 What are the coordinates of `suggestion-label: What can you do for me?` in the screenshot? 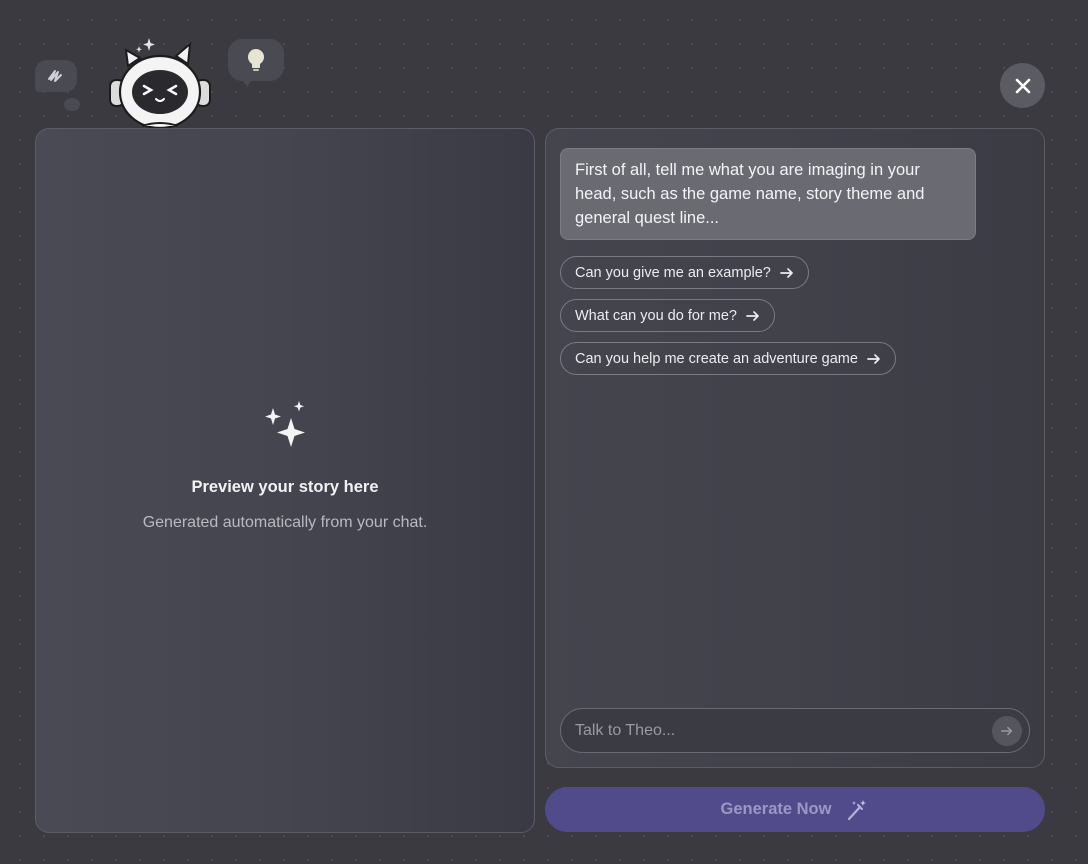 It's located at (656, 315).